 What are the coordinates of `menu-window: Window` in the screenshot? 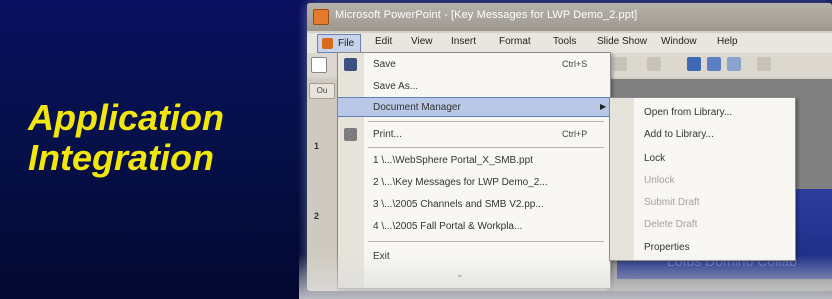 It's located at (679, 41).